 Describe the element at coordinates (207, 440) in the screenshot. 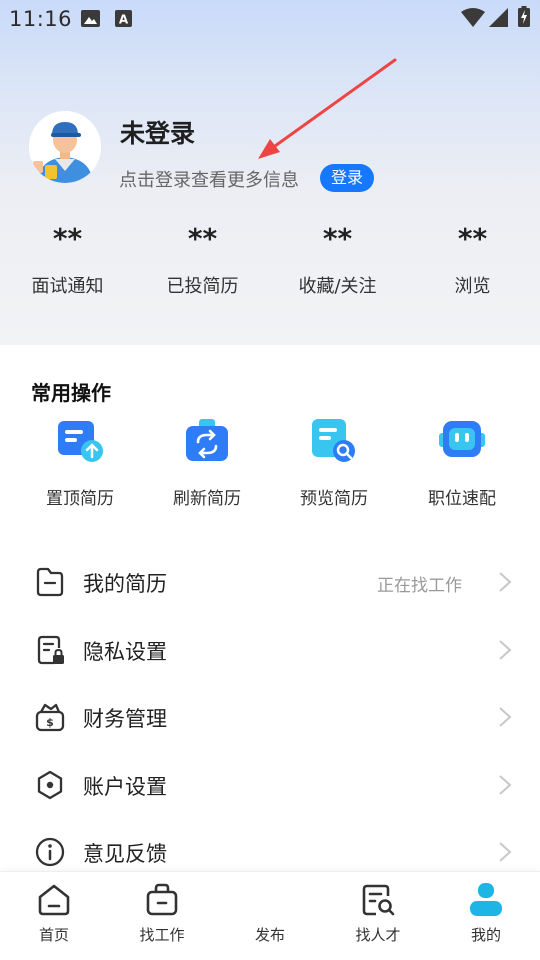

I see `refresh-bag-icon` at that location.